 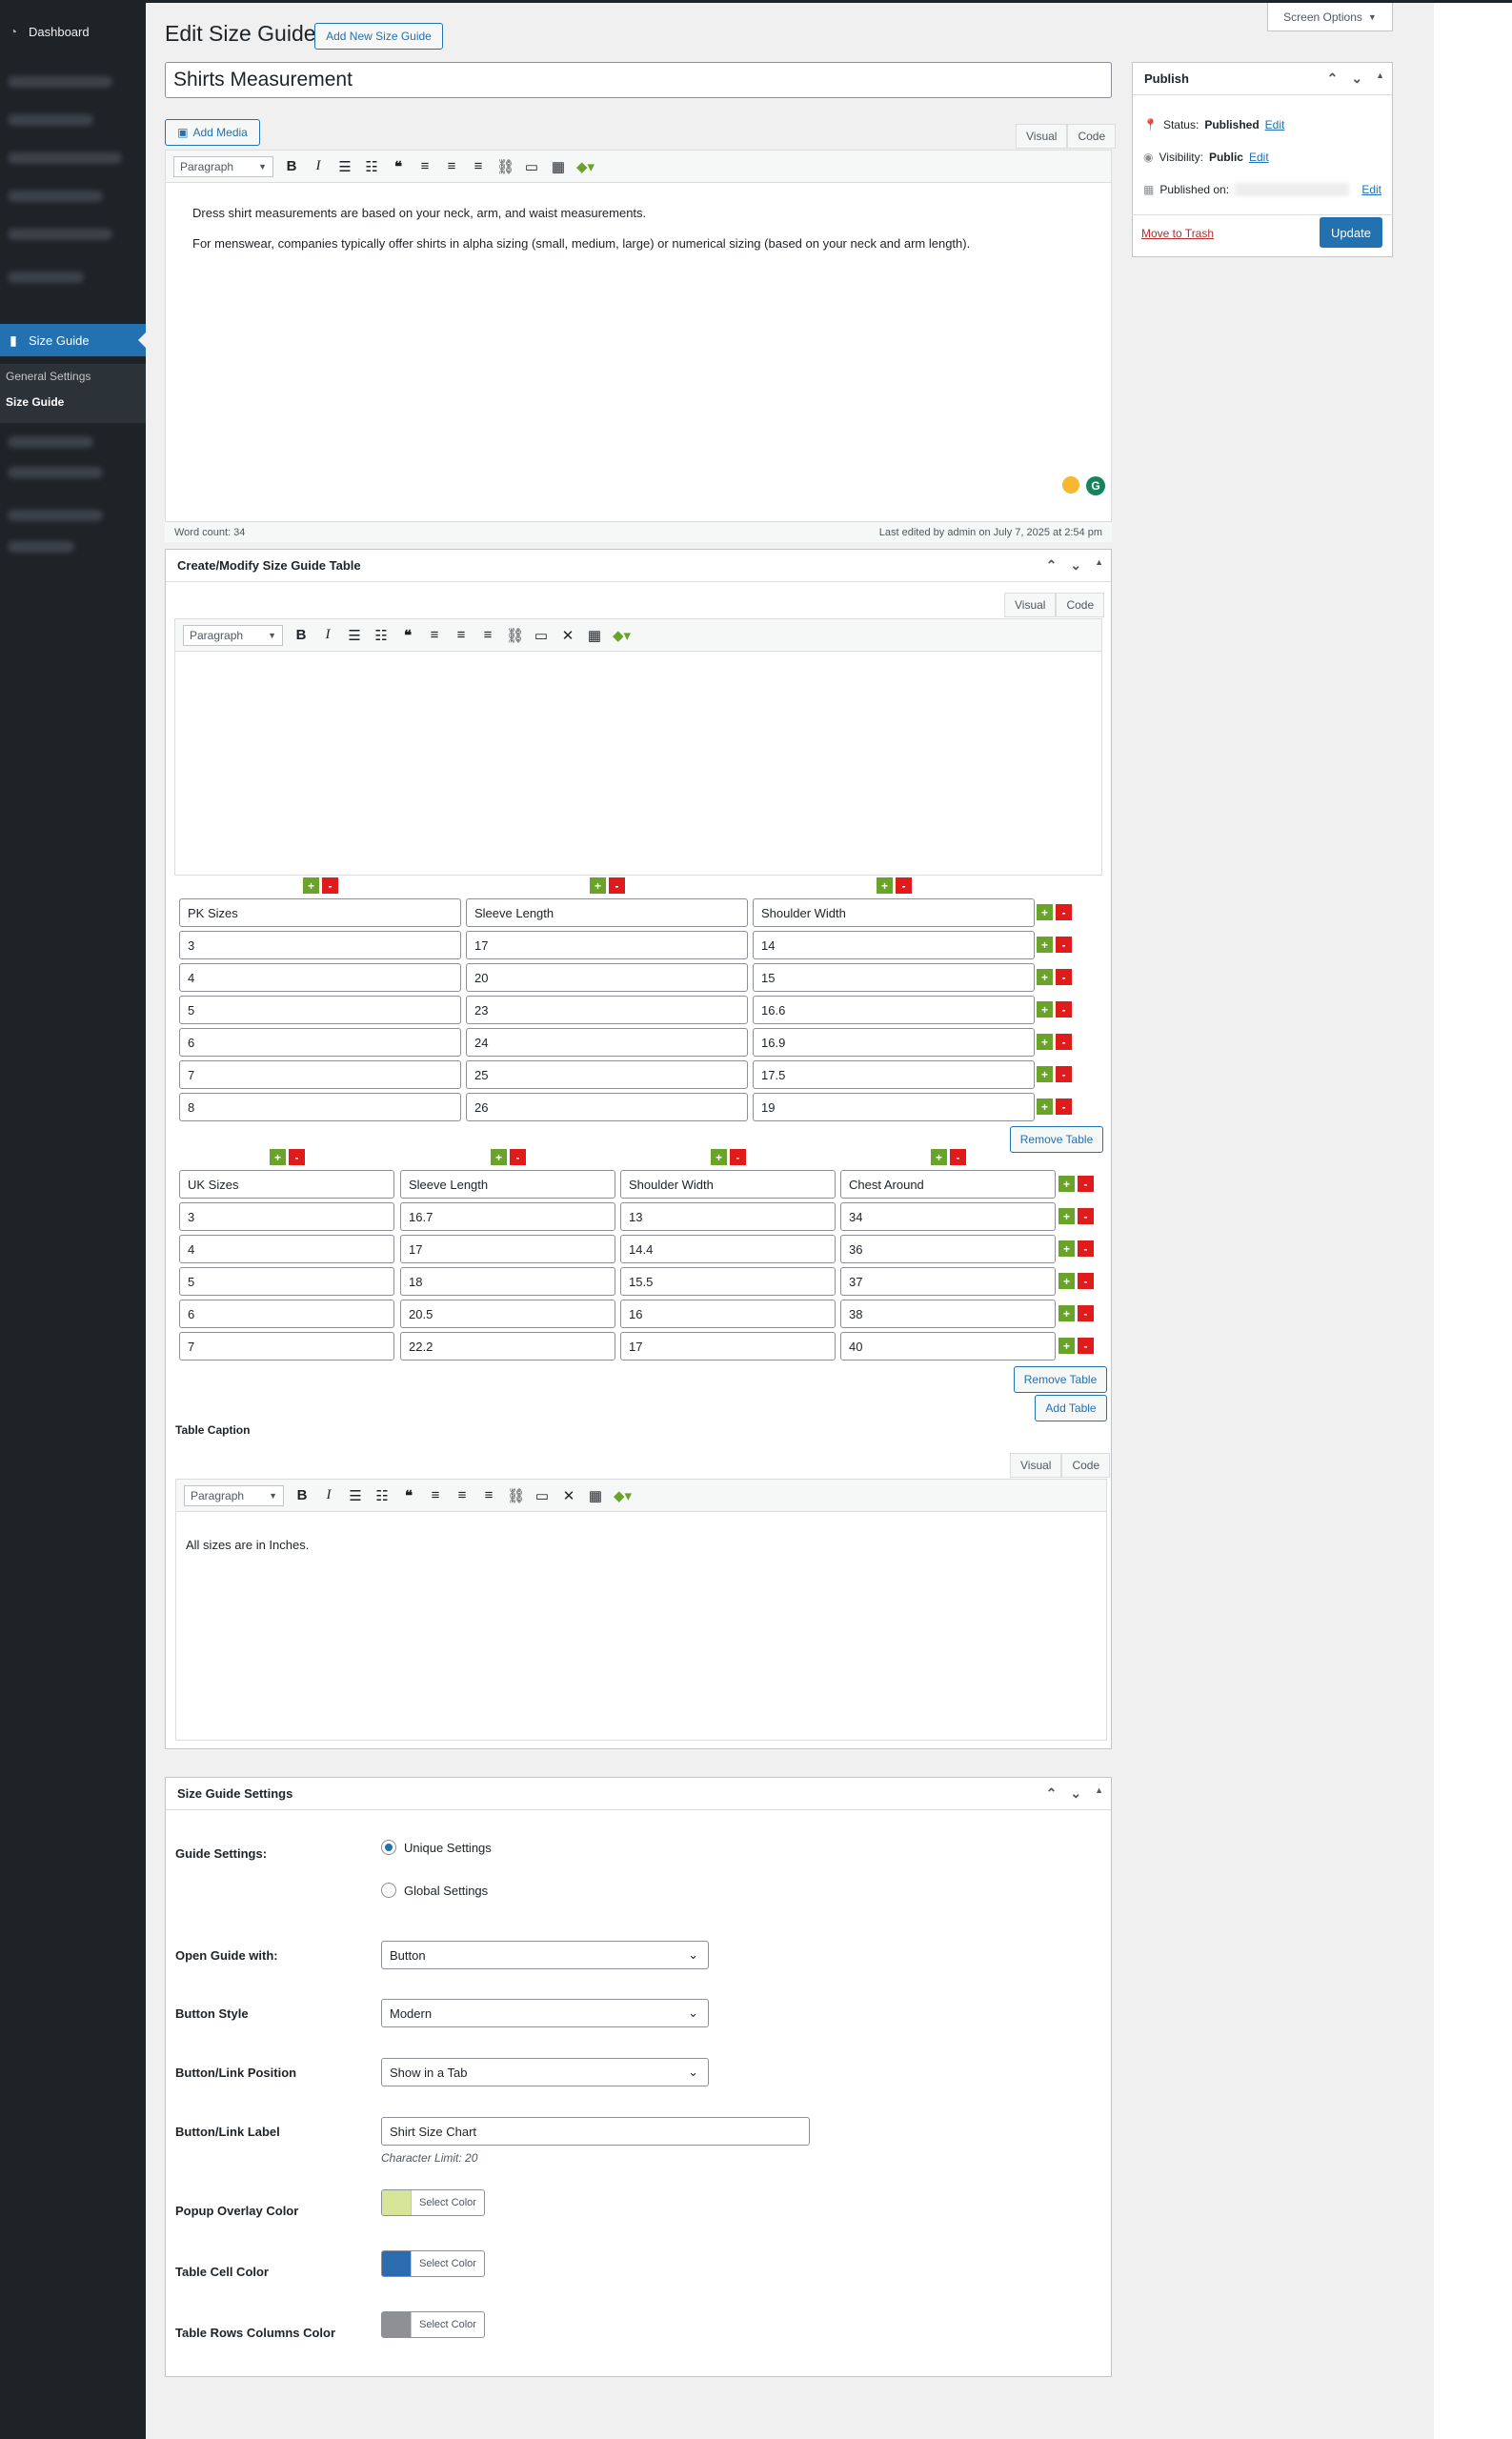 What do you see at coordinates (728, 1281) in the screenshot?
I see `table-cell: 15.5` at bounding box center [728, 1281].